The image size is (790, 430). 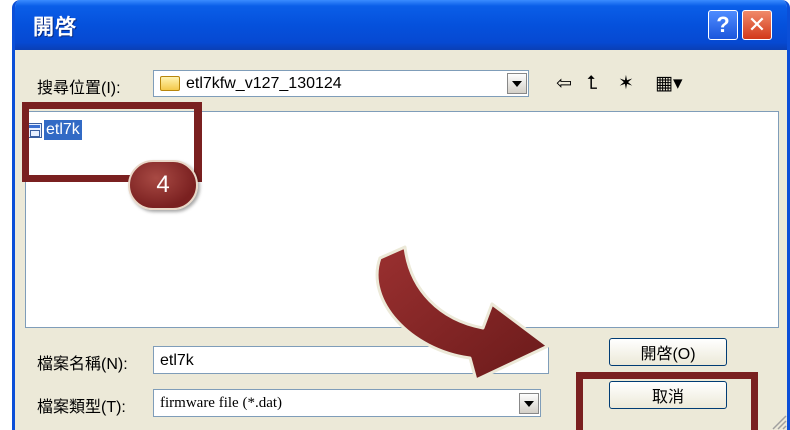 What do you see at coordinates (82, 364) in the screenshot?
I see `file-name-label: 檔案名稱(N):` at bounding box center [82, 364].